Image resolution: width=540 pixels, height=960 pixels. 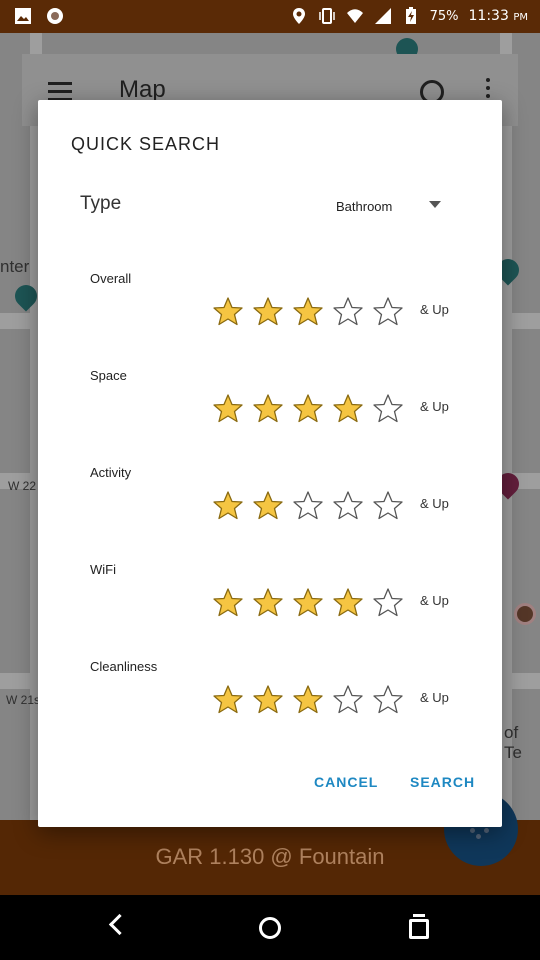 What do you see at coordinates (298, 16) in the screenshot?
I see `location-icon` at bounding box center [298, 16].